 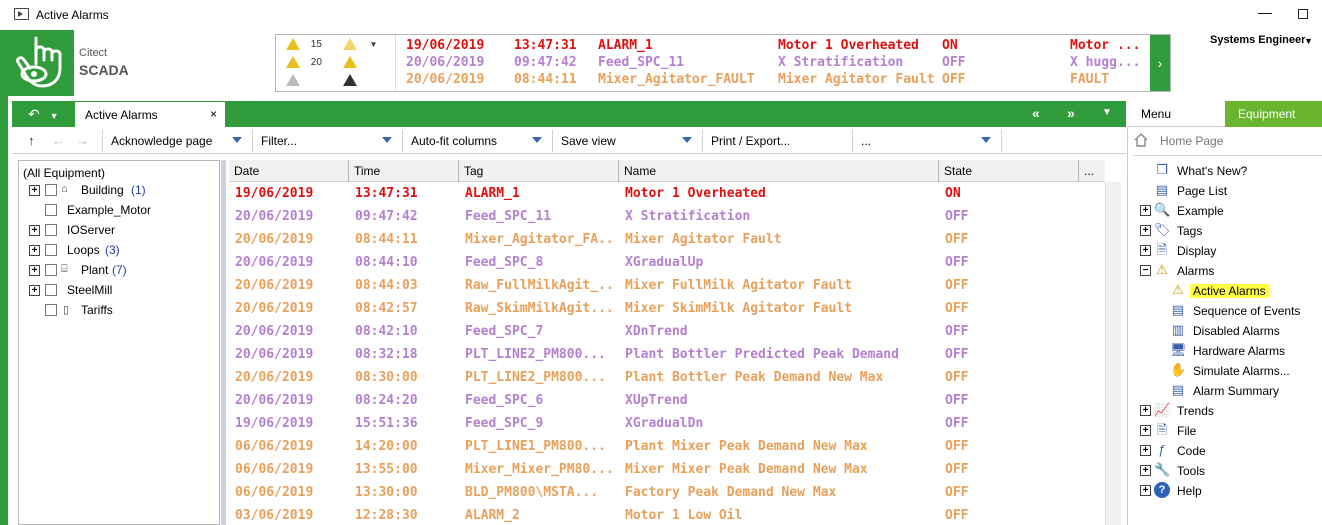 What do you see at coordinates (331, 46) in the screenshot?
I see `count-row-acknowledged: 15 ▼` at bounding box center [331, 46].